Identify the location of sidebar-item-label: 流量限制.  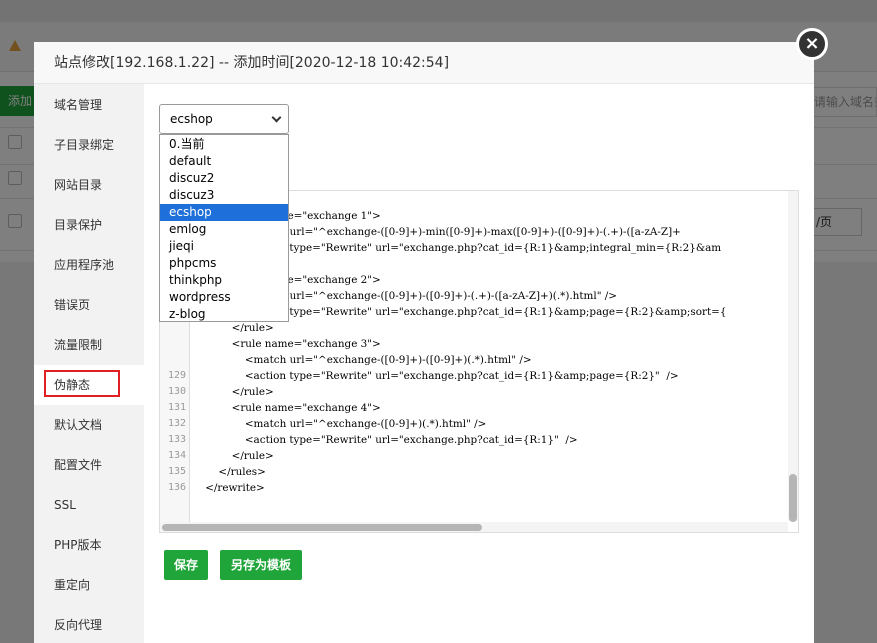
(78, 345).